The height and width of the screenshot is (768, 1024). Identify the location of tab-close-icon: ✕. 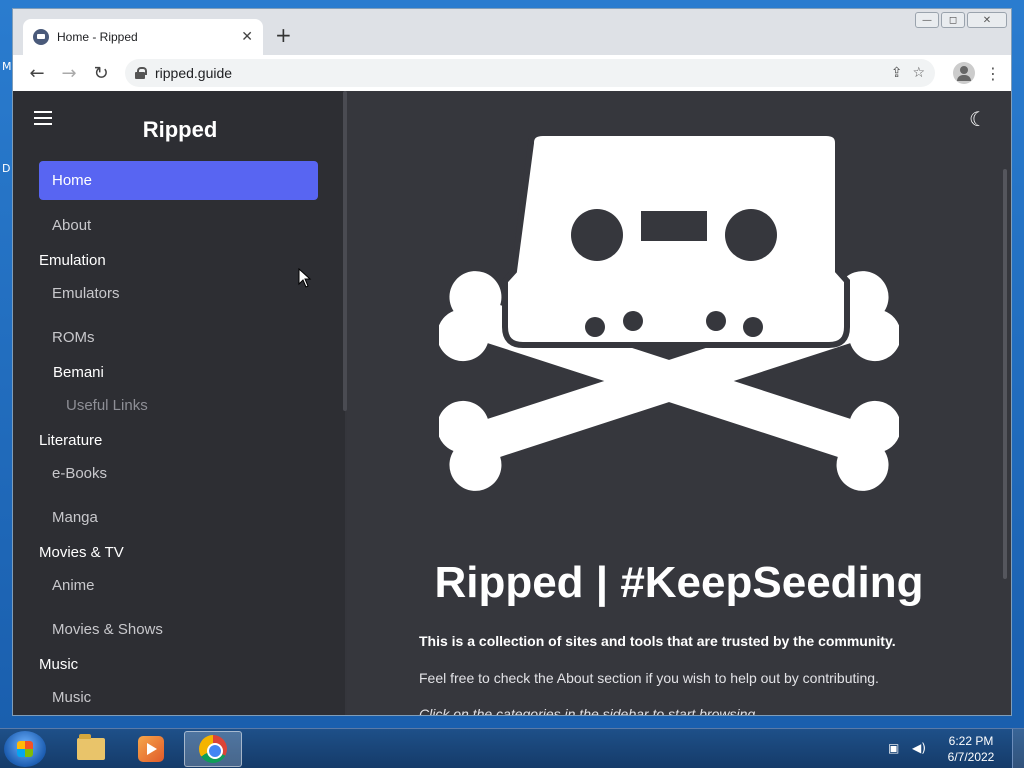
(247, 37).